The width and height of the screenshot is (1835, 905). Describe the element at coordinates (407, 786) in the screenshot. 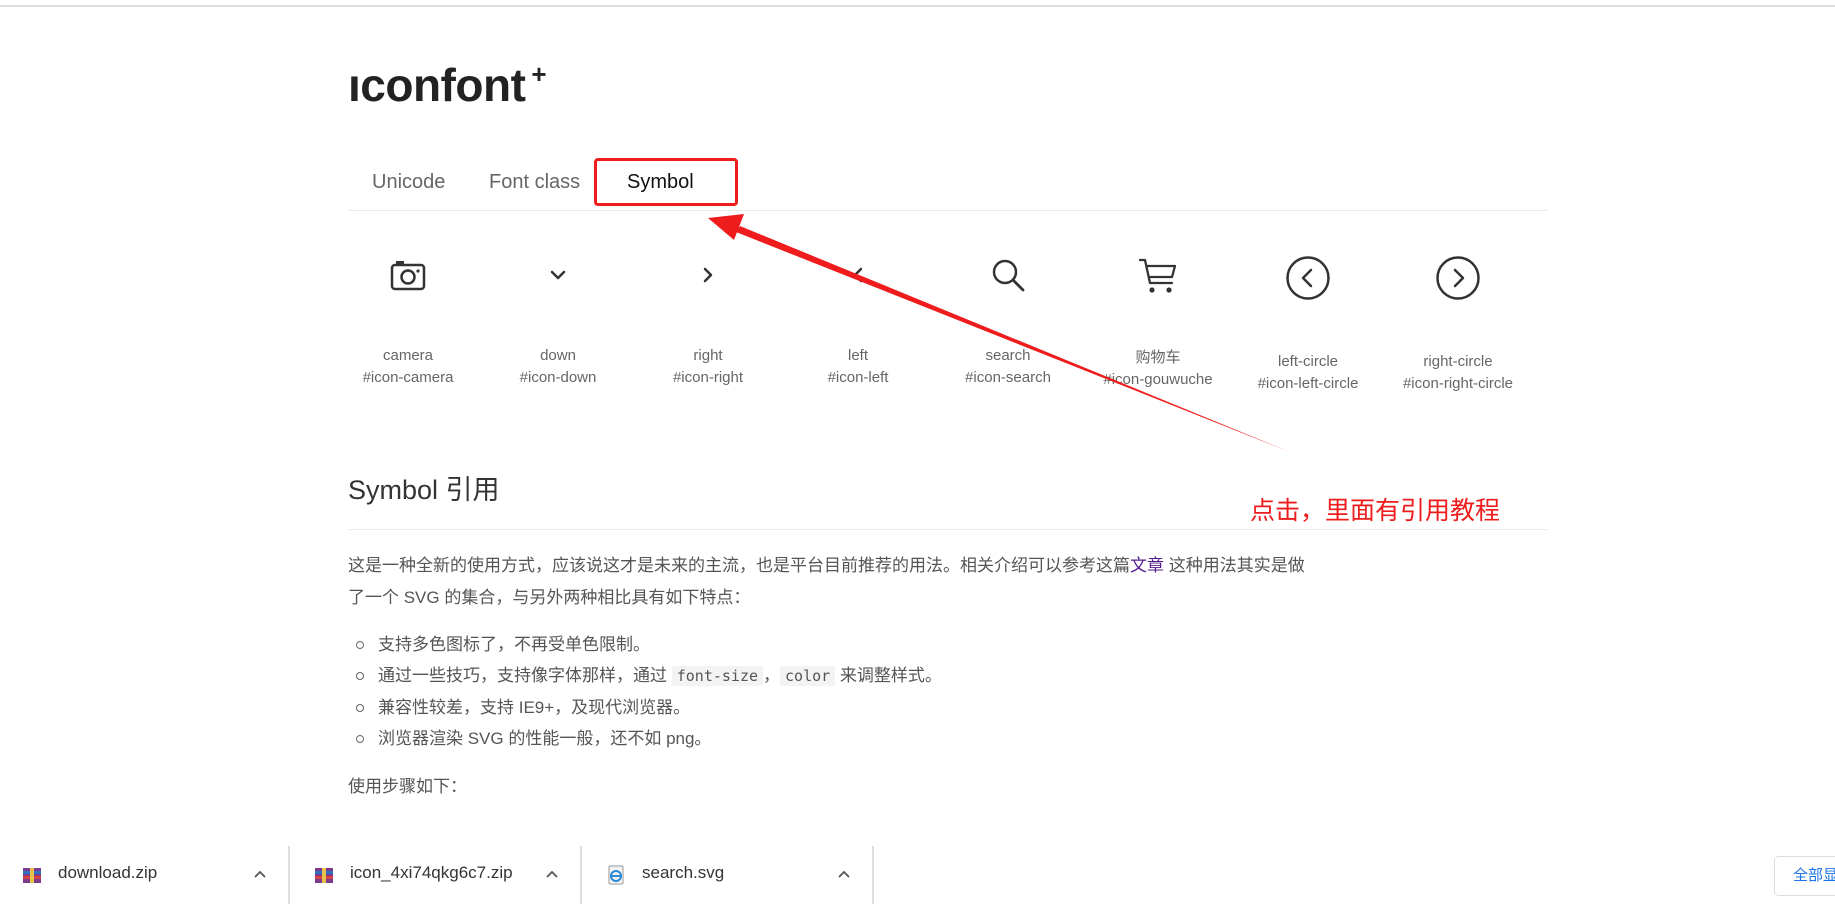

I see `usage-steps-heading: 使用步骤如下：` at that location.